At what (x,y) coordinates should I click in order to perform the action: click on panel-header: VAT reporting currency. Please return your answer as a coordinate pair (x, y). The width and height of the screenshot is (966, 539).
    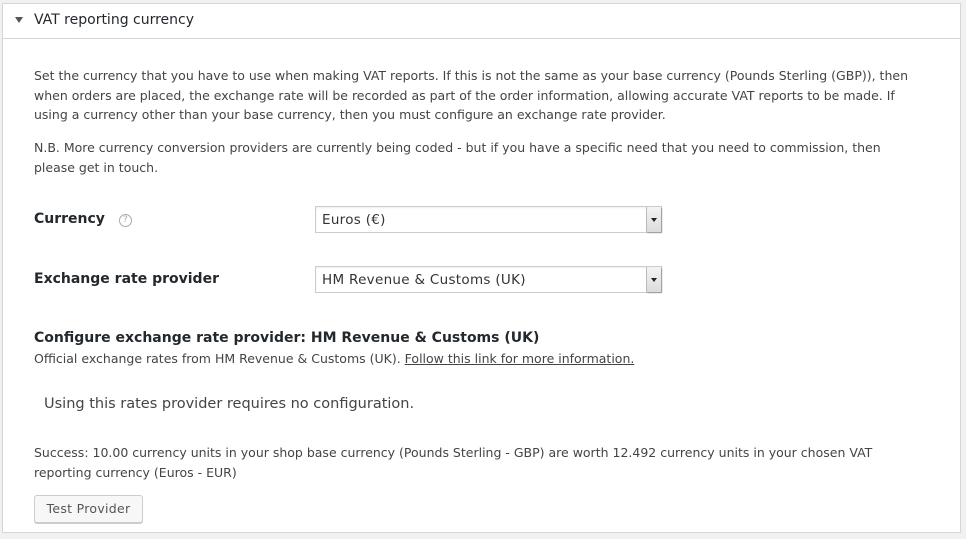
    Looking at the image, I should click on (481, 21).